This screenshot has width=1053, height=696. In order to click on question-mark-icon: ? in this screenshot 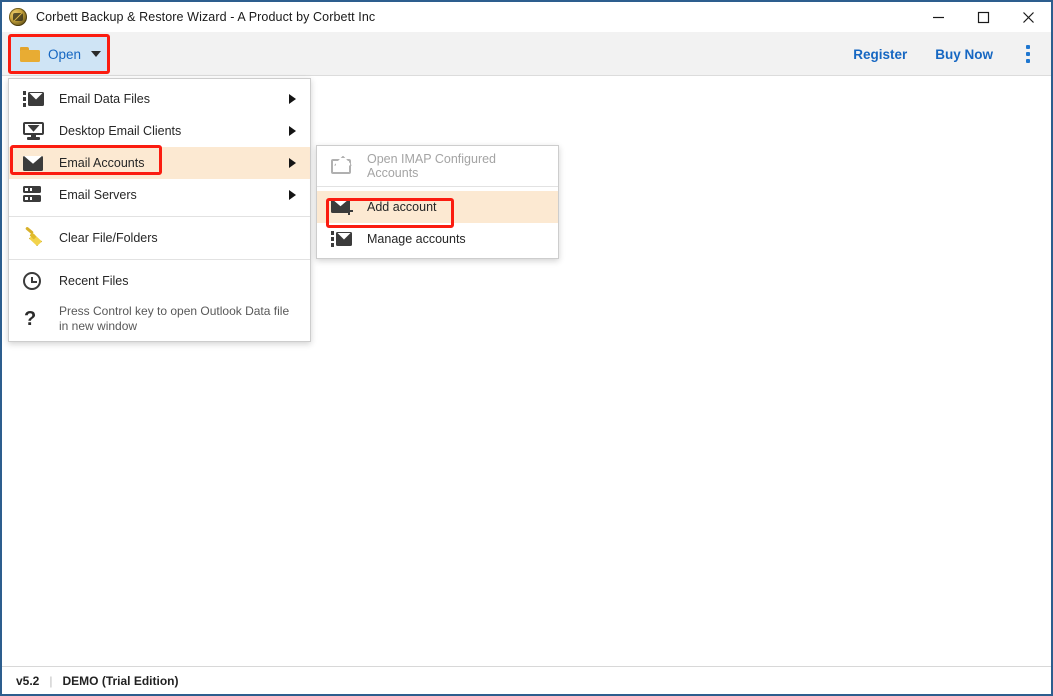, I will do `click(30, 319)`.